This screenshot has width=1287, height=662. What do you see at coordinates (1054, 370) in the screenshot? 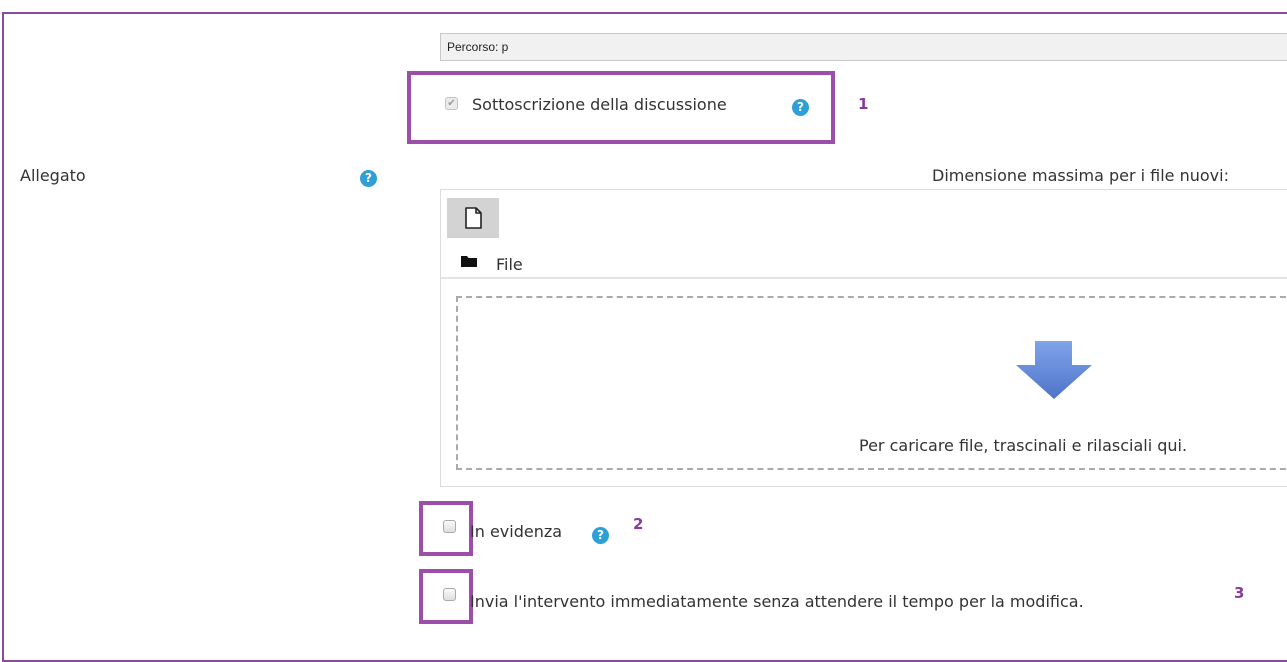
I see `down-arrow-icon` at bounding box center [1054, 370].